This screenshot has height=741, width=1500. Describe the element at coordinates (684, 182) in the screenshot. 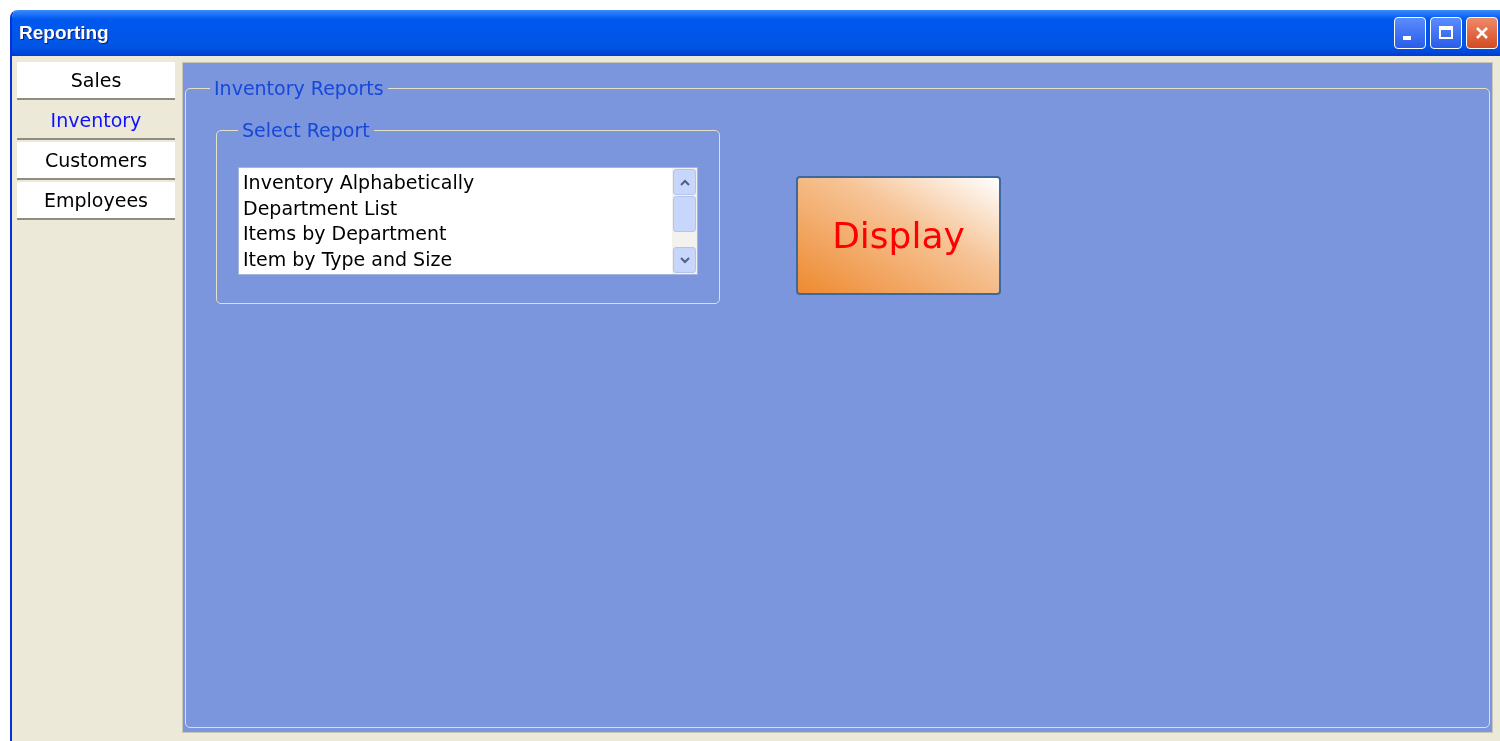

I see `scroll-up-icon` at that location.